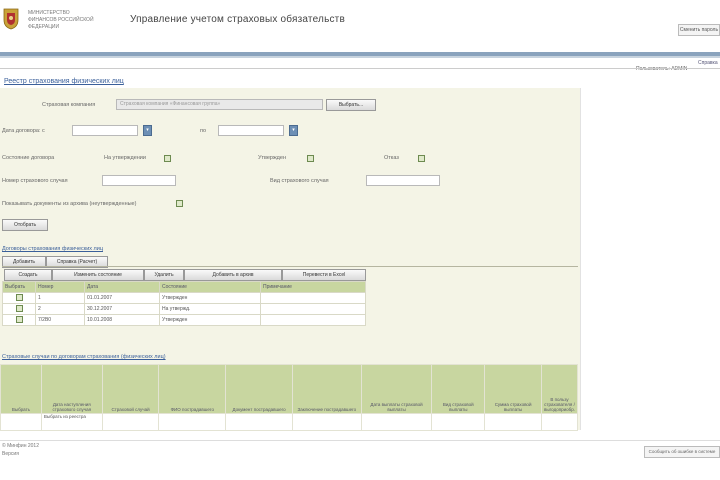 This screenshot has width=720, height=480. What do you see at coordinates (324, 275) in the screenshot?
I see `export-excel-button: Перевести в Excel` at bounding box center [324, 275].